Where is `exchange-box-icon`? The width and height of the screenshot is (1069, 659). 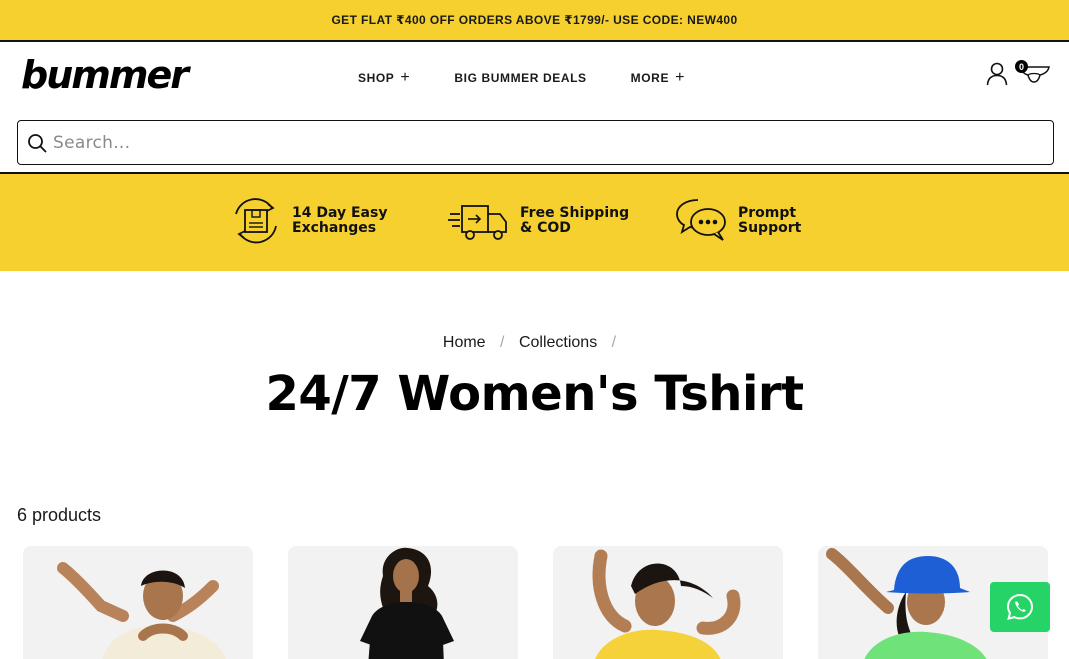 exchange-box-icon is located at coordinates (256, 221).